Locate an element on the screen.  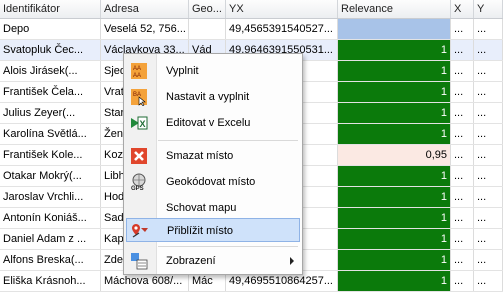
menu-item-label: Nastavit a vyplnit is located at coordinates (208, 97).